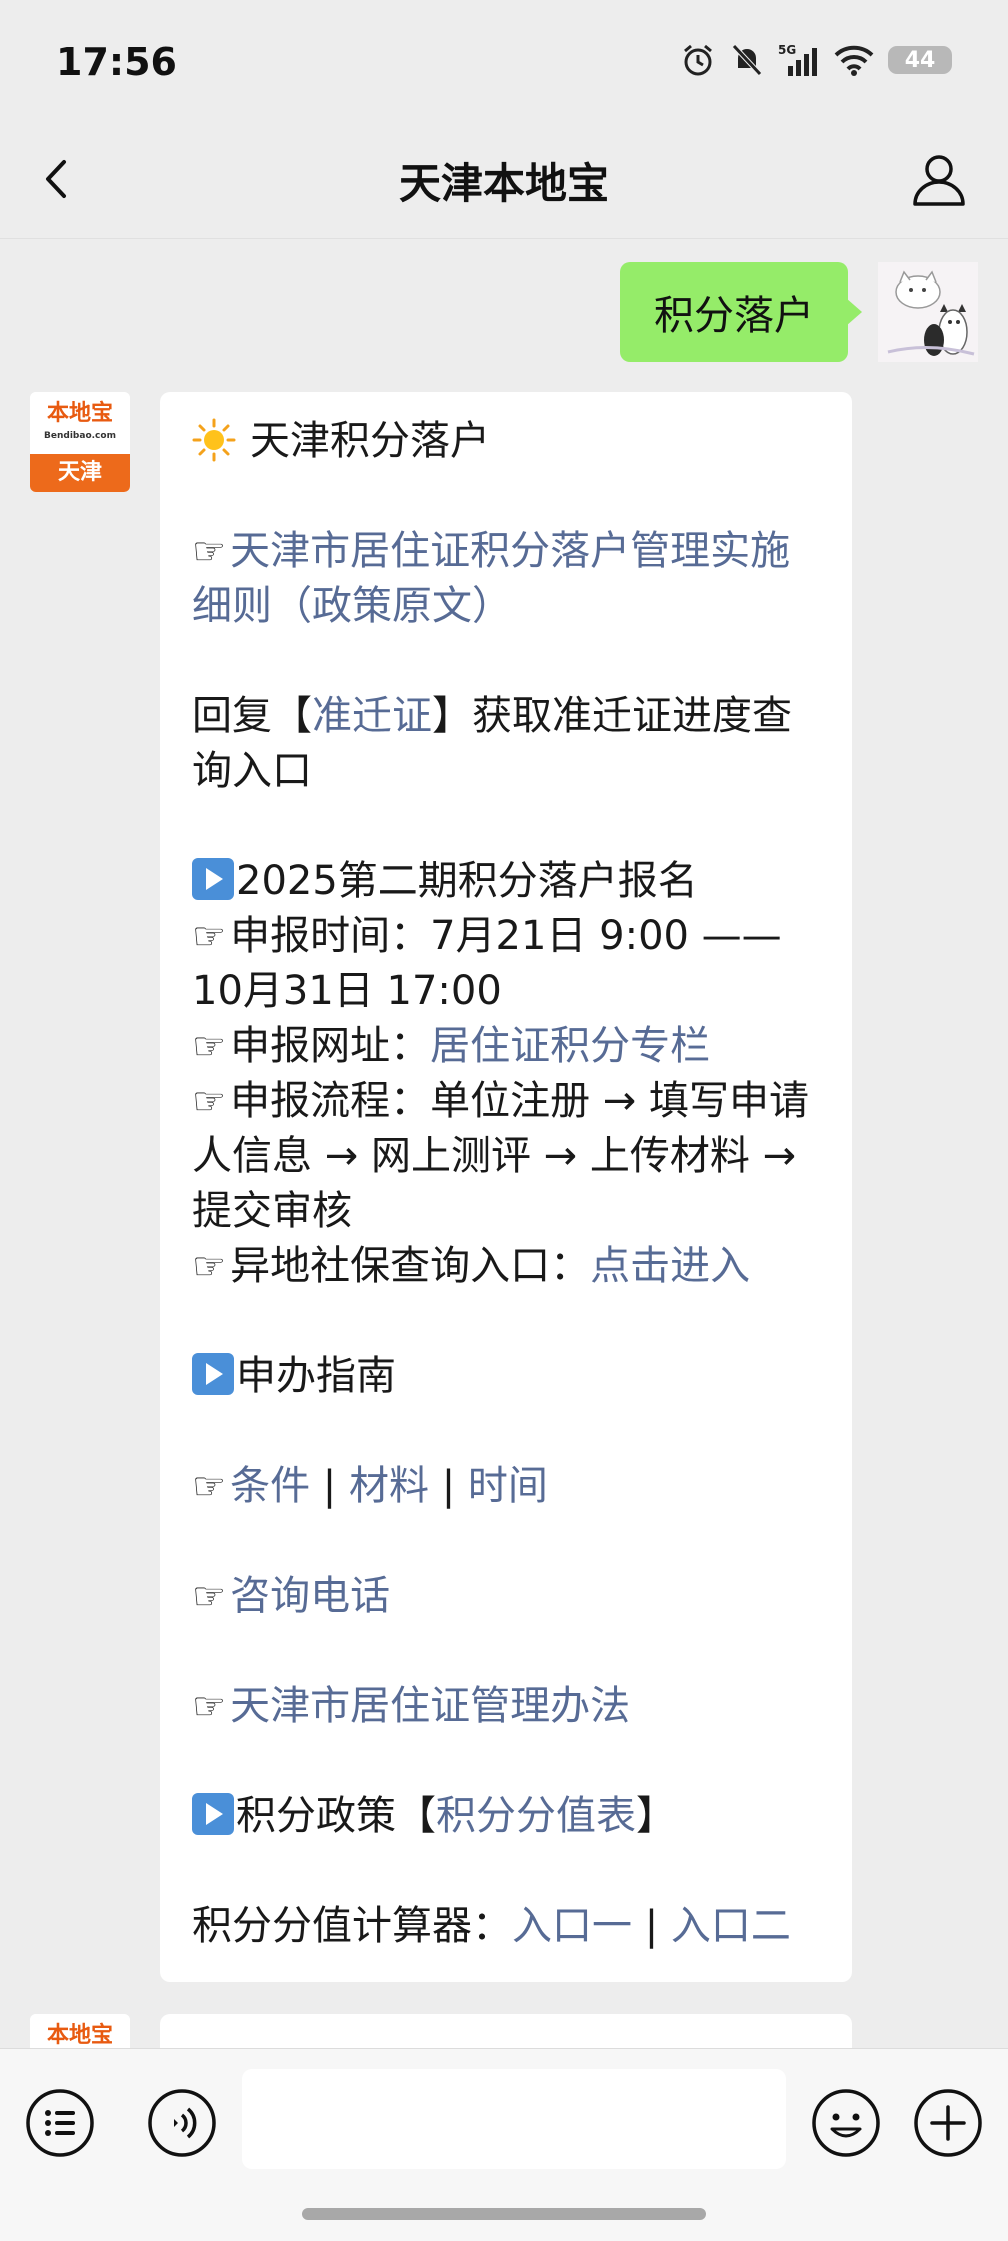 Image resolution: width=1008 pixels, height=2241 pixels. I want to click on status-bar: 17:56 5G 44, so click(504, 60).